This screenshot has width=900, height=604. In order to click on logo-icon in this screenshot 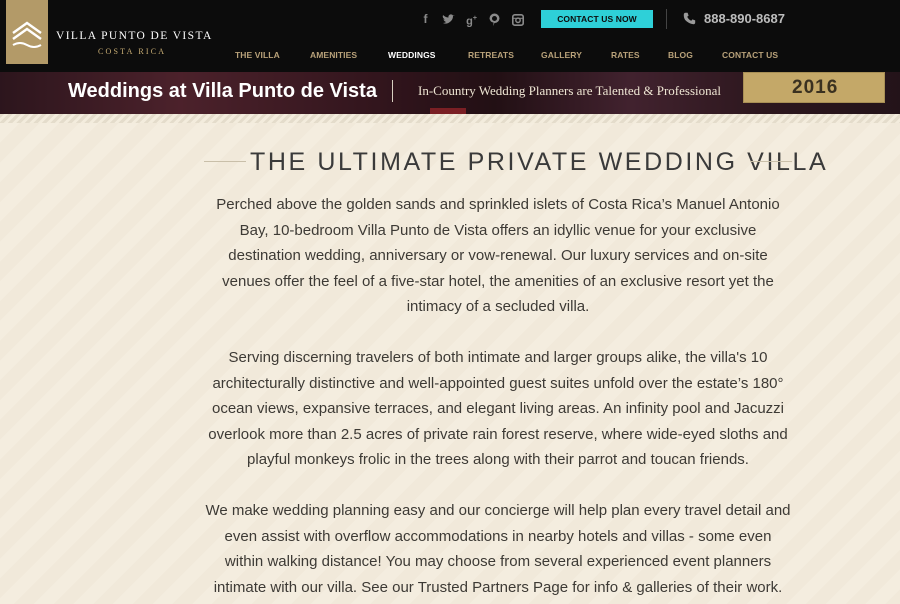, I will do `click(27, 34)`.